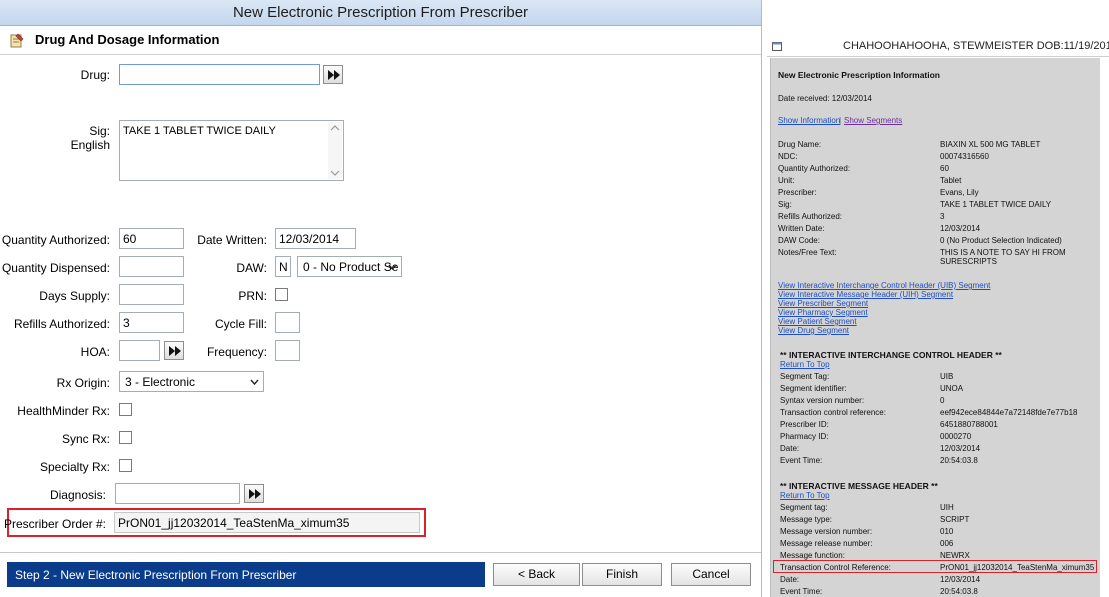 Image resolution: width=1109 pixels, height=597 pixels. I want to click on segment-label: Segment identifier:, so click(813, 388).